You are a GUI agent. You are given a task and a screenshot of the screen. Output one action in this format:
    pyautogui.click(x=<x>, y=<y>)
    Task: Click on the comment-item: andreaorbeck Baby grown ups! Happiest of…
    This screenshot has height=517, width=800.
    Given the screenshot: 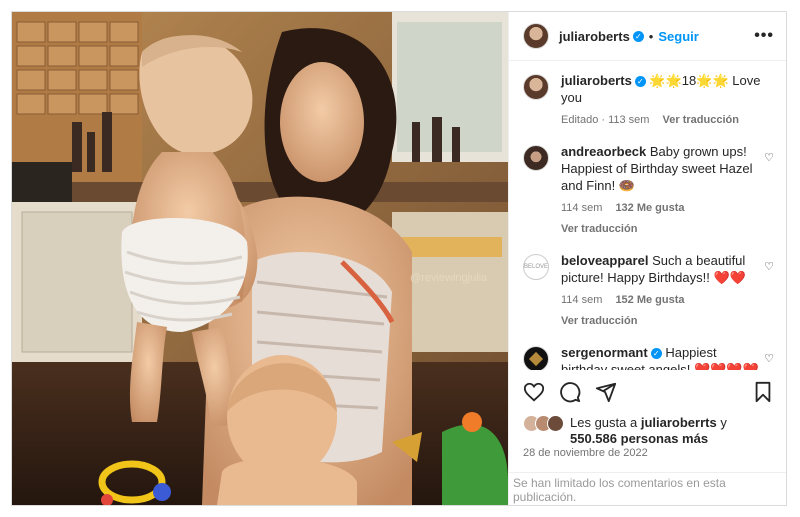 What is the action you would take?
    pyautogui.click(x=648, y=190)
    